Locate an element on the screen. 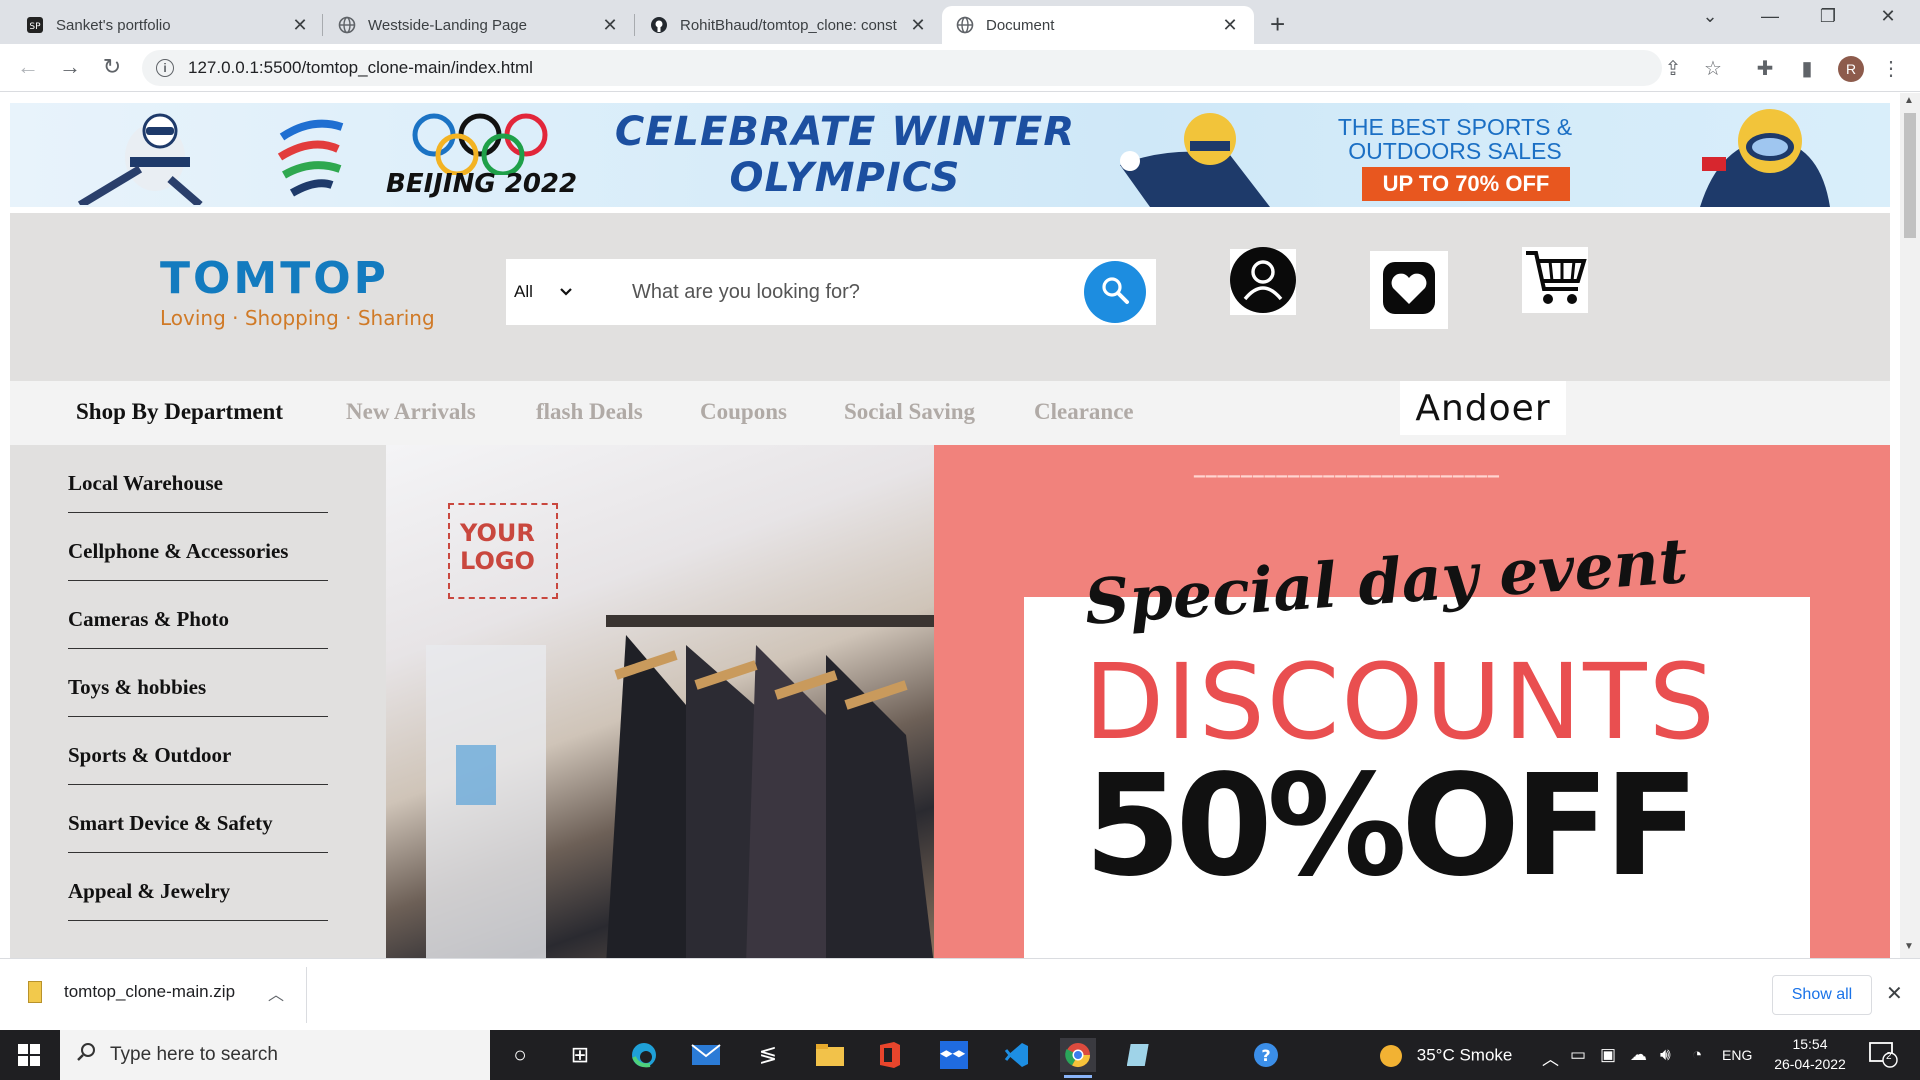 This screenshot has width=1920, height=1080. powershell-icon: ≶ is located at coordinates (768, 1055).